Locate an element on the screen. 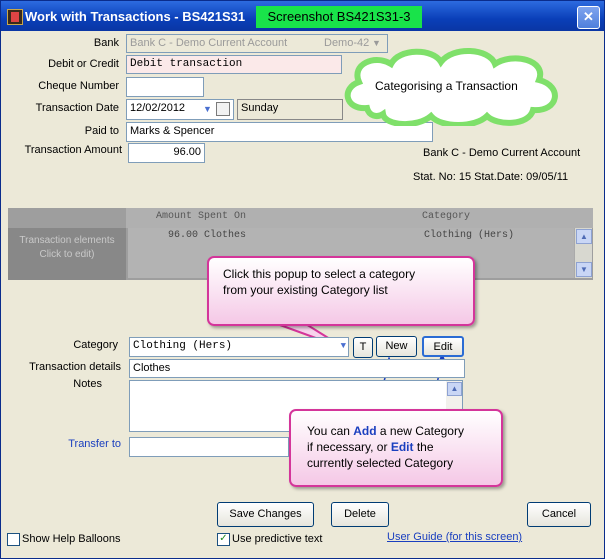  callout-add-word: Add is located at coordinates (365, 431).